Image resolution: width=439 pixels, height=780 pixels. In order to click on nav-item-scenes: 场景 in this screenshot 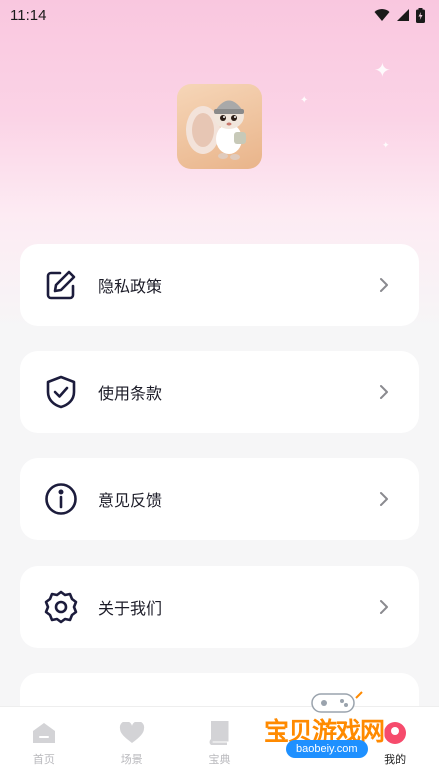, I will do `click(132, 743)`.